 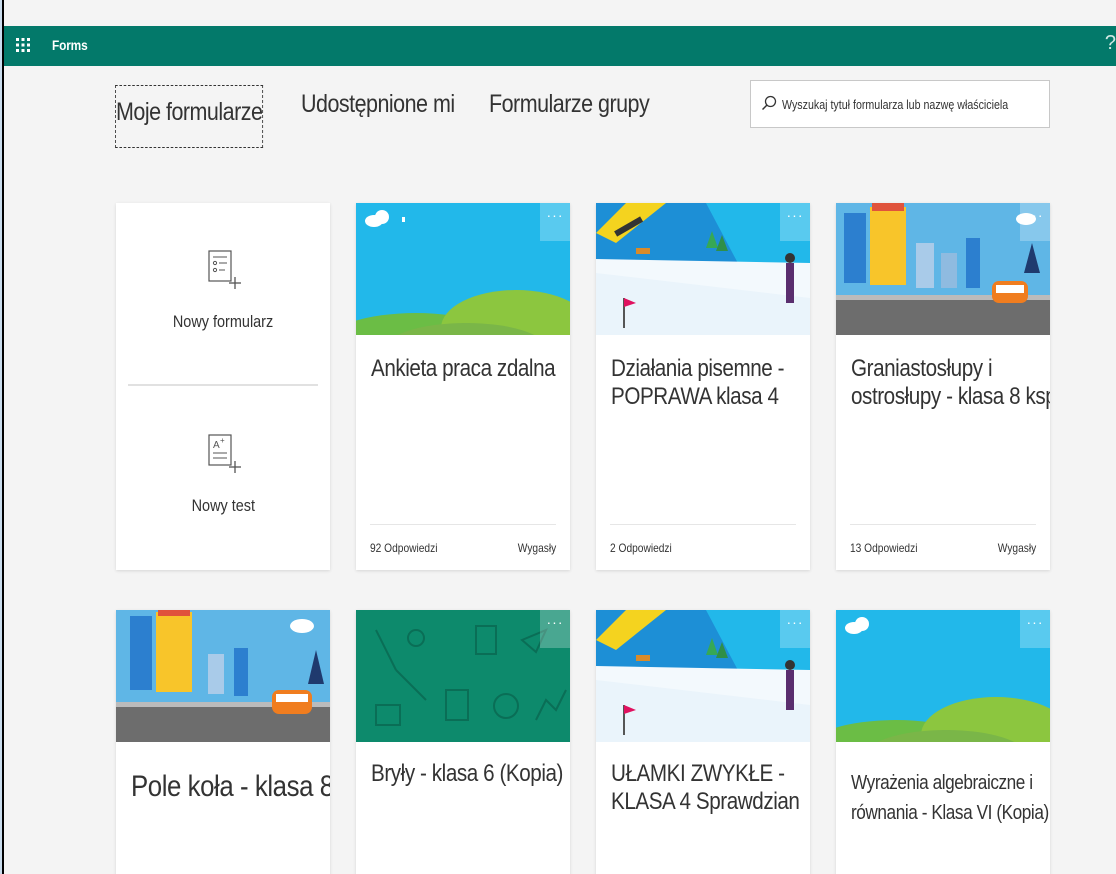 I want to click on card-footer: 2 Odpowiedzi, so click(x=703, y=547).